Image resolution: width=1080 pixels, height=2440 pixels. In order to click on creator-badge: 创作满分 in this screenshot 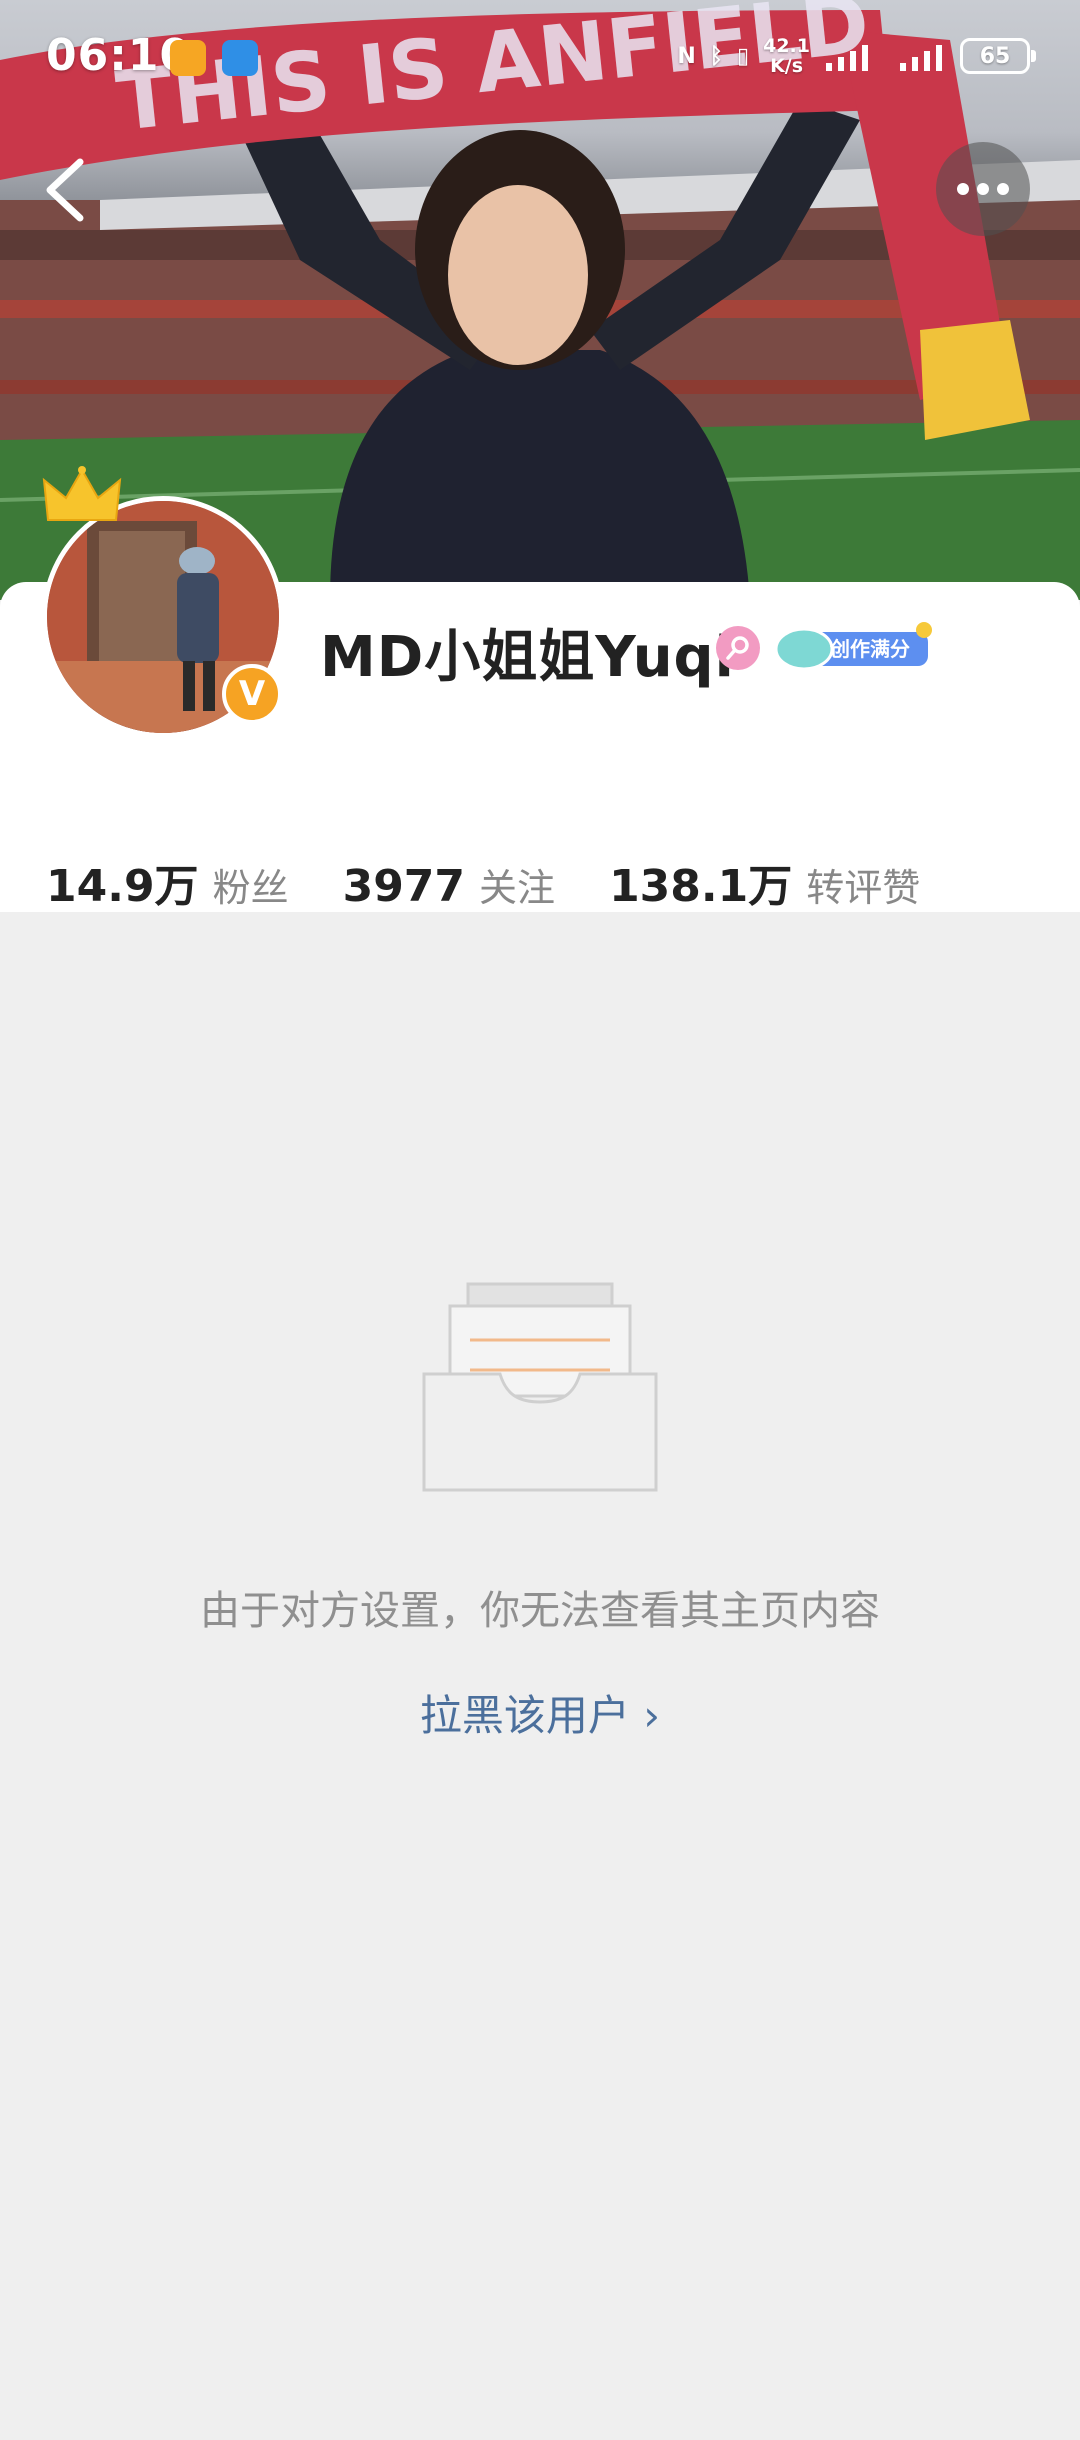, I will do `click(854, 647)`.